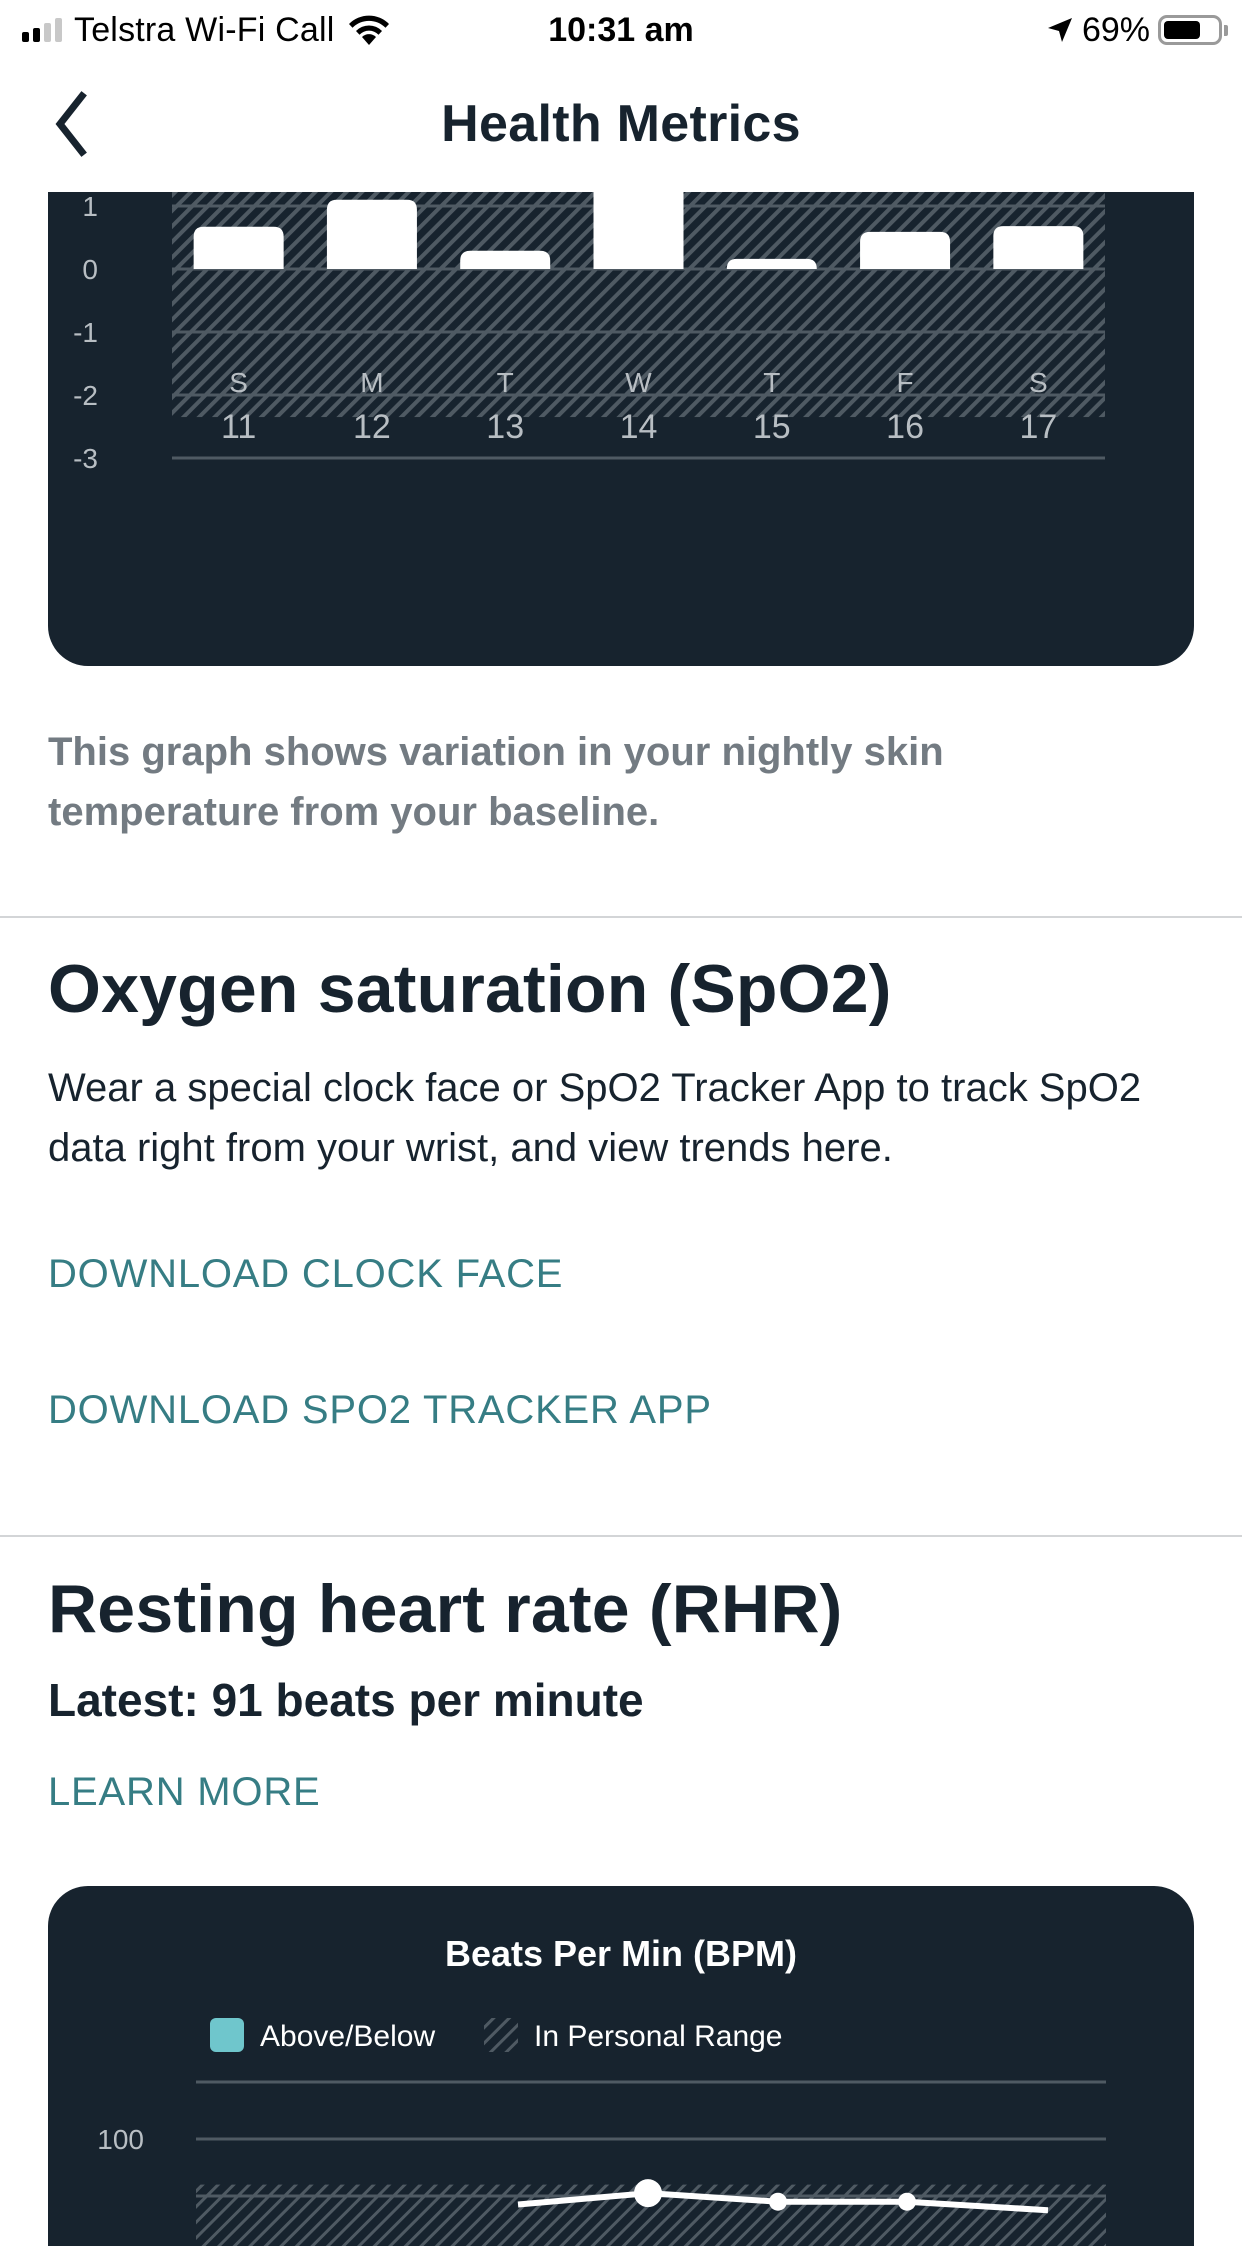  What do you see at coordinates (1226, 30) in the screenshot?
I see `battery-tip` at bounding box center [1226, 30].